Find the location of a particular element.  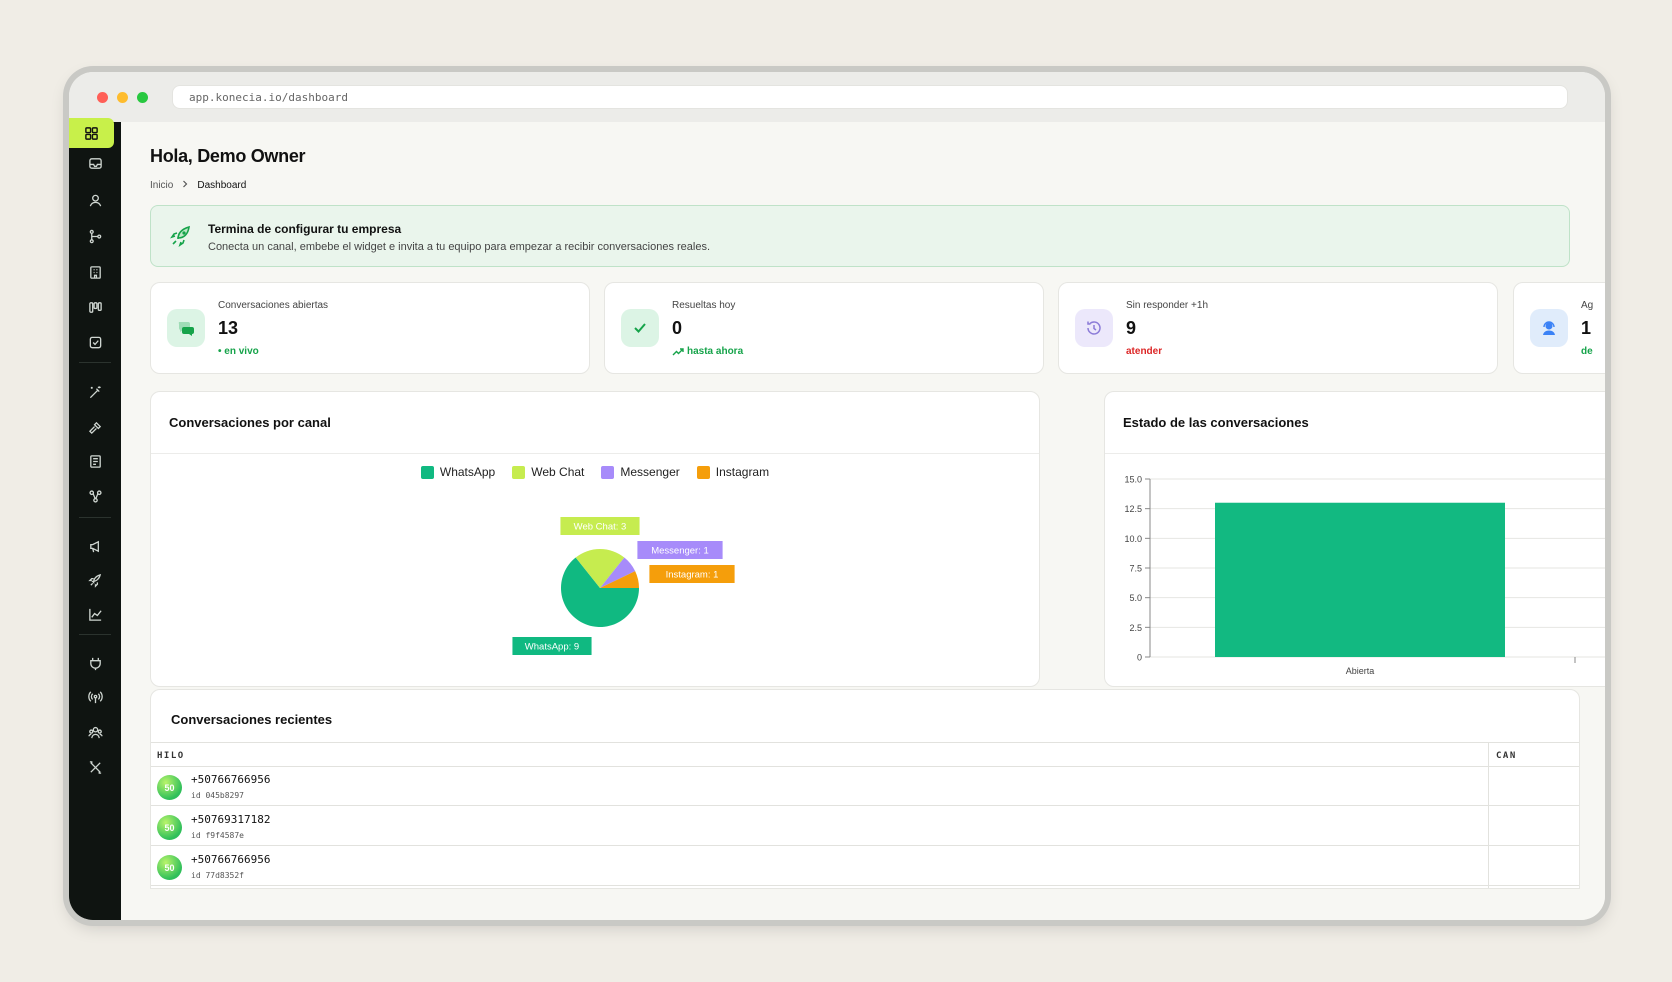

pie-data-label: WhatsApp: 9 is located at coordinates (552, 646).